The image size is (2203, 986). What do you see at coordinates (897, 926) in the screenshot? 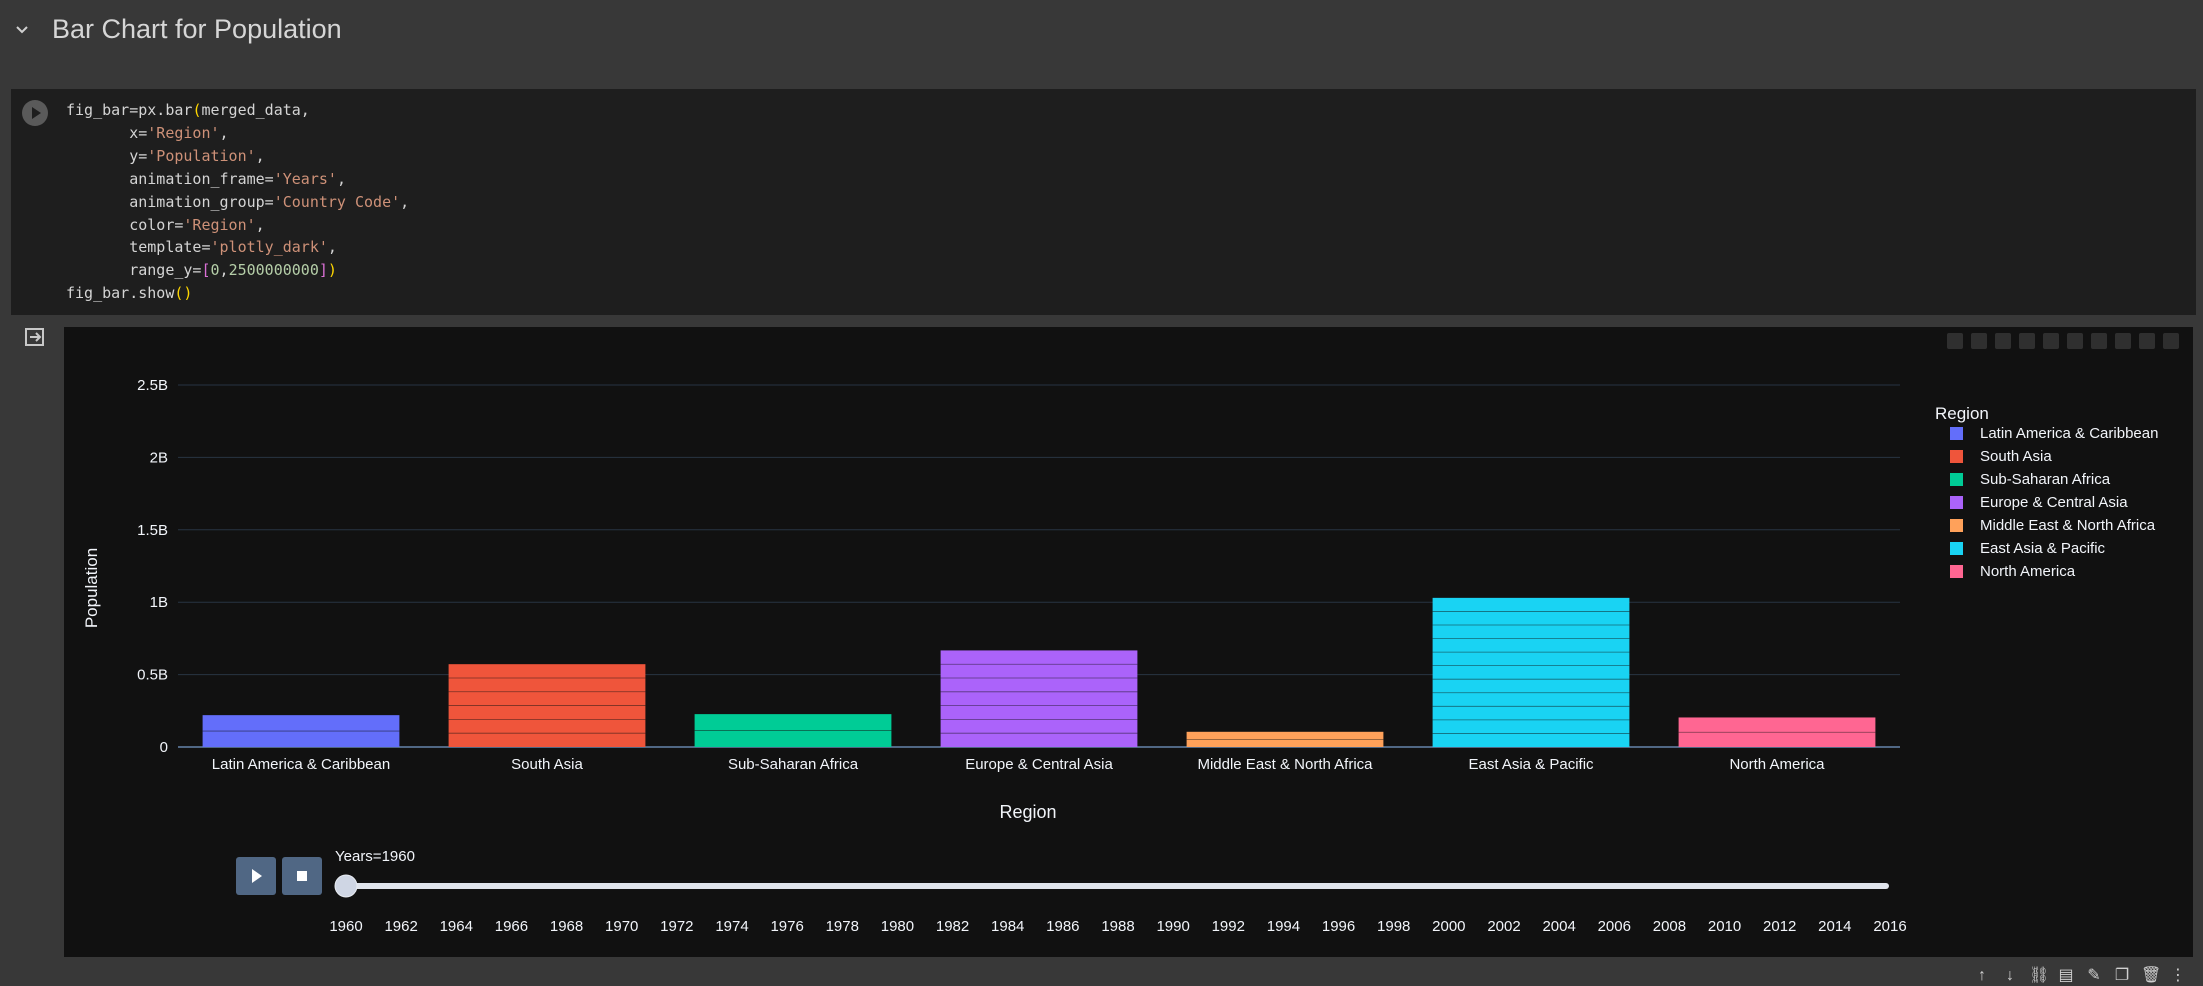
I see `slider-year-label: 1980` at bounding box center [897, 926].